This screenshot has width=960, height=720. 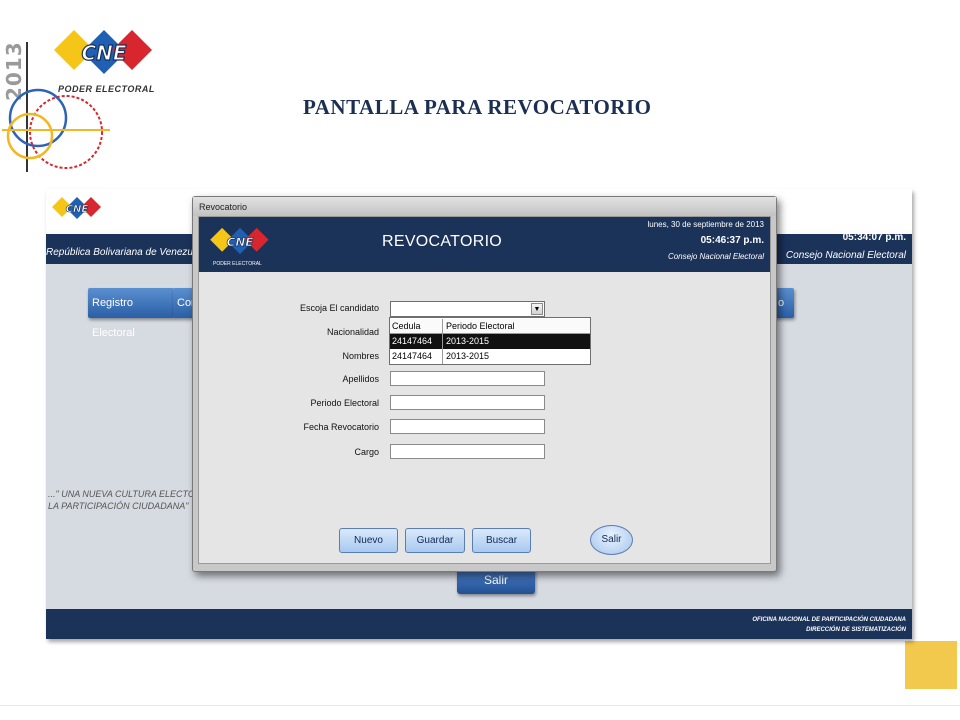 What do you see at coordinates (360, 356) in the screenshot?
I see `nombres-label: Nombres` at bounding box center [360, 356].